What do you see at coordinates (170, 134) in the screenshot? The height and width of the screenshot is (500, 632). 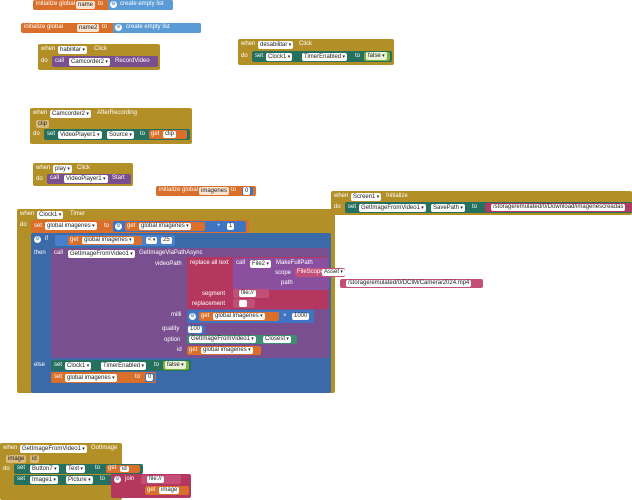 I see `var-field: clip` at bounding box center [170, 134].